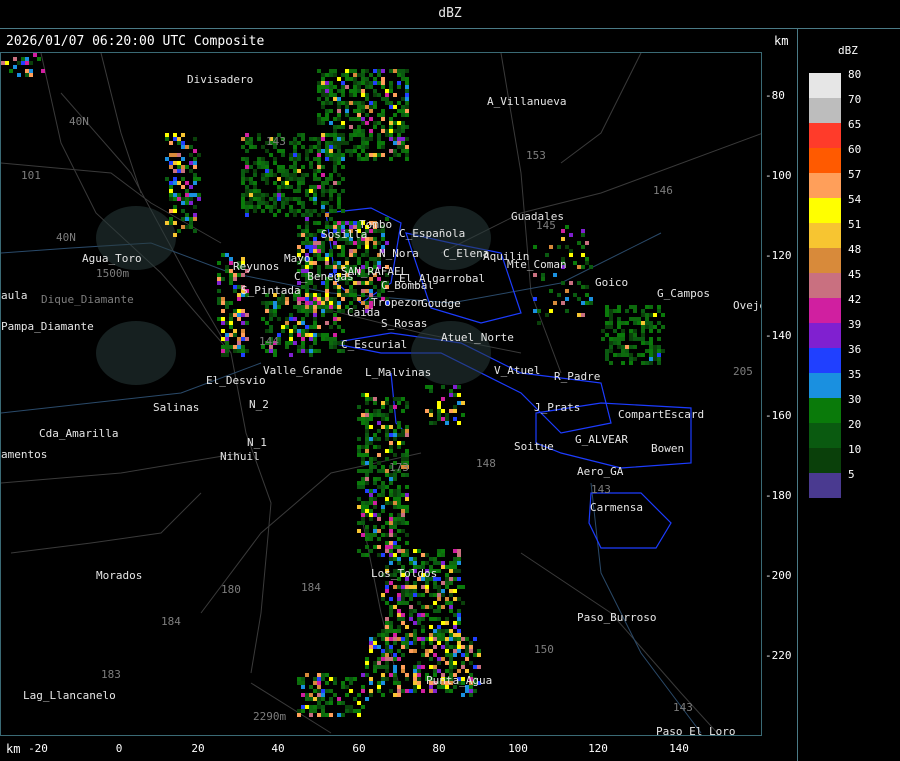 This screenshot has height=761, width=900. Describe the element at coordinates (374, 344) in the screenshot. I see `place-label: C_Escurial` at that location.